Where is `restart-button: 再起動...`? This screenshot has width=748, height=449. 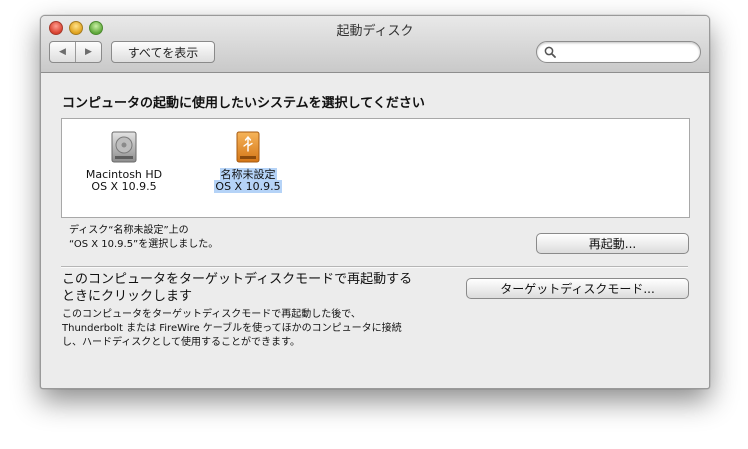
restart-button: 再起動... is located at coordinates (612, 243).